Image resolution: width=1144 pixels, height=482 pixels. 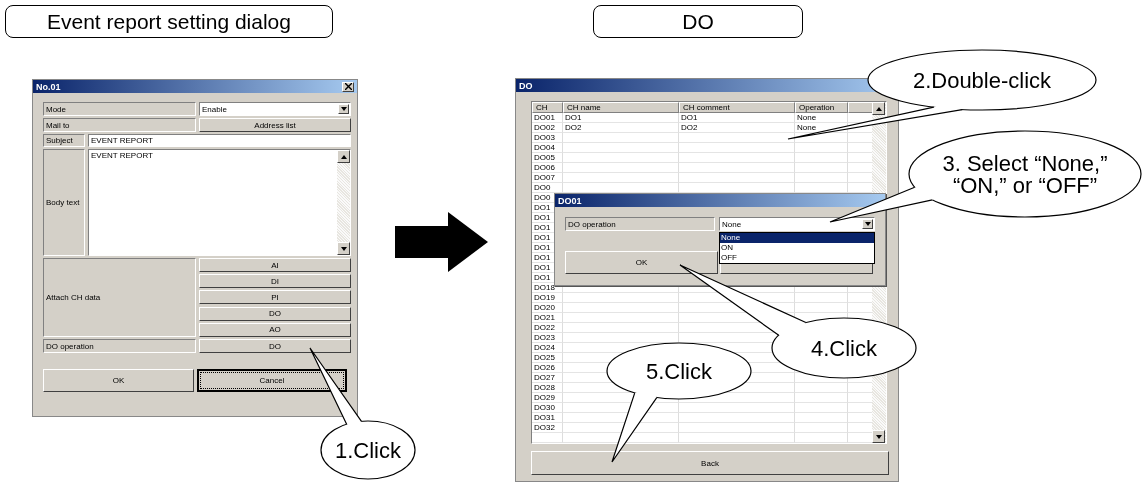 What do you see at coordinates (797, 224) in the screenshot?
I see `operation-dropdown: None` at bounding box center [797, 224].